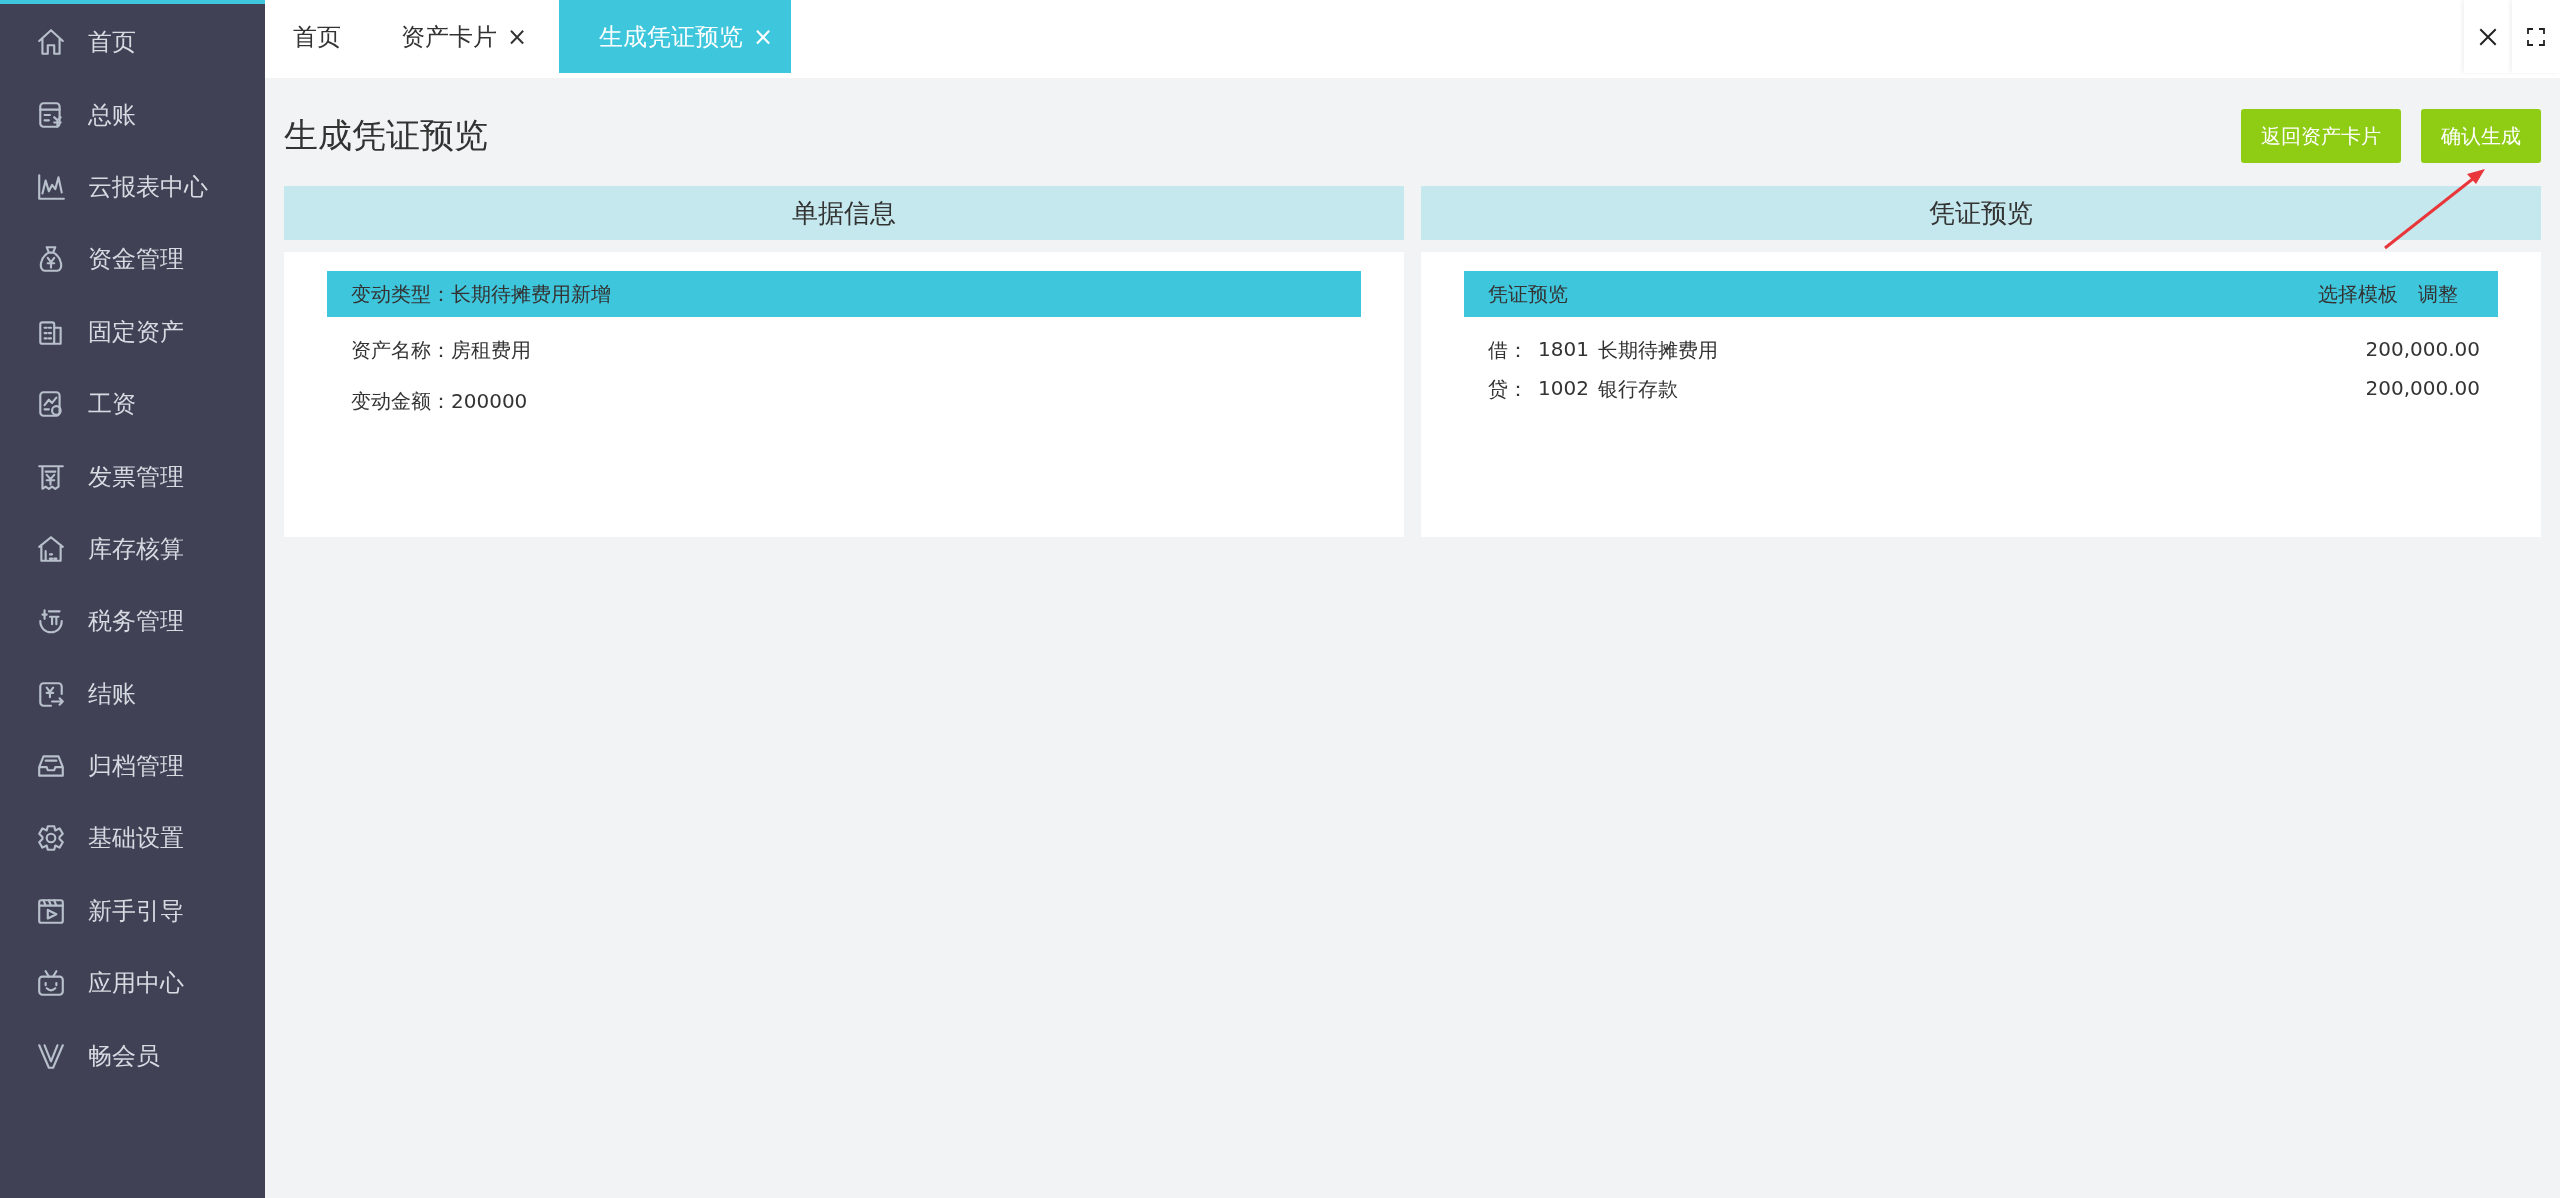 This screenshot has height=1198, width=2560. Describe the element at coordinates (1658, 350) in the screenshot. I see `account-name: 长期待摊费用` at that location.